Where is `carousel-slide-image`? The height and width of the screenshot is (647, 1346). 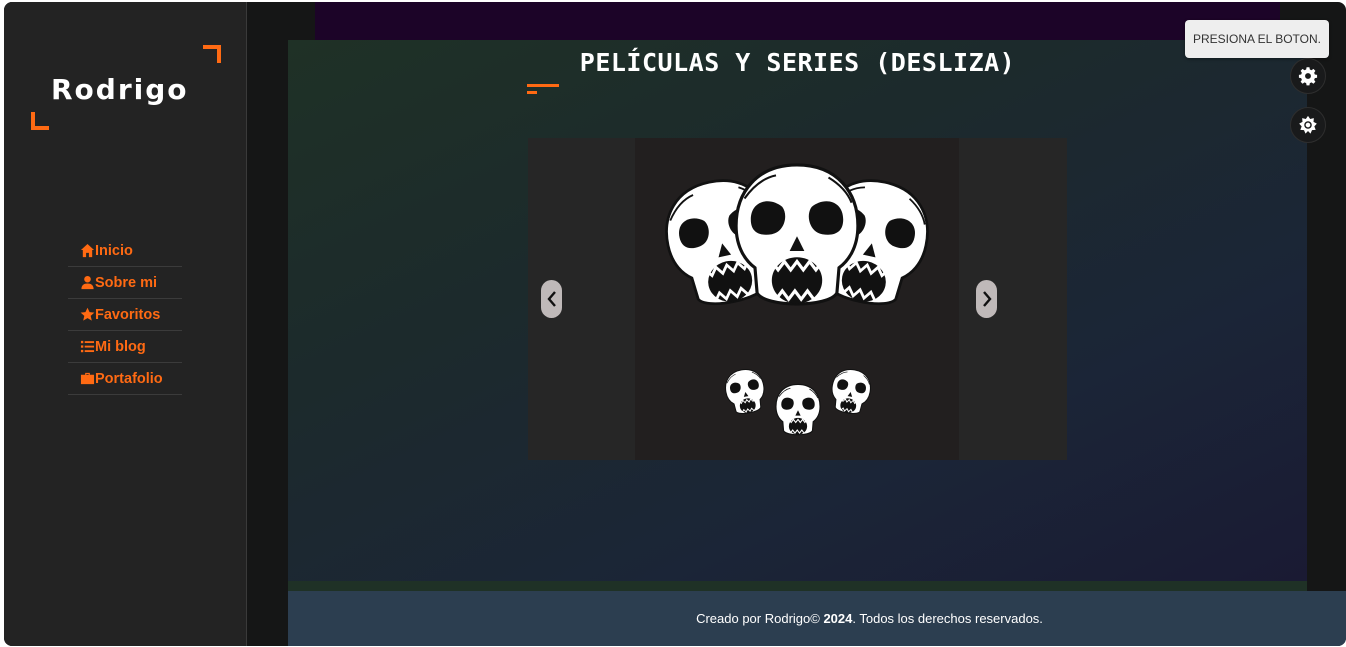
carousel-slide-image is located at coordinates (797, 299).